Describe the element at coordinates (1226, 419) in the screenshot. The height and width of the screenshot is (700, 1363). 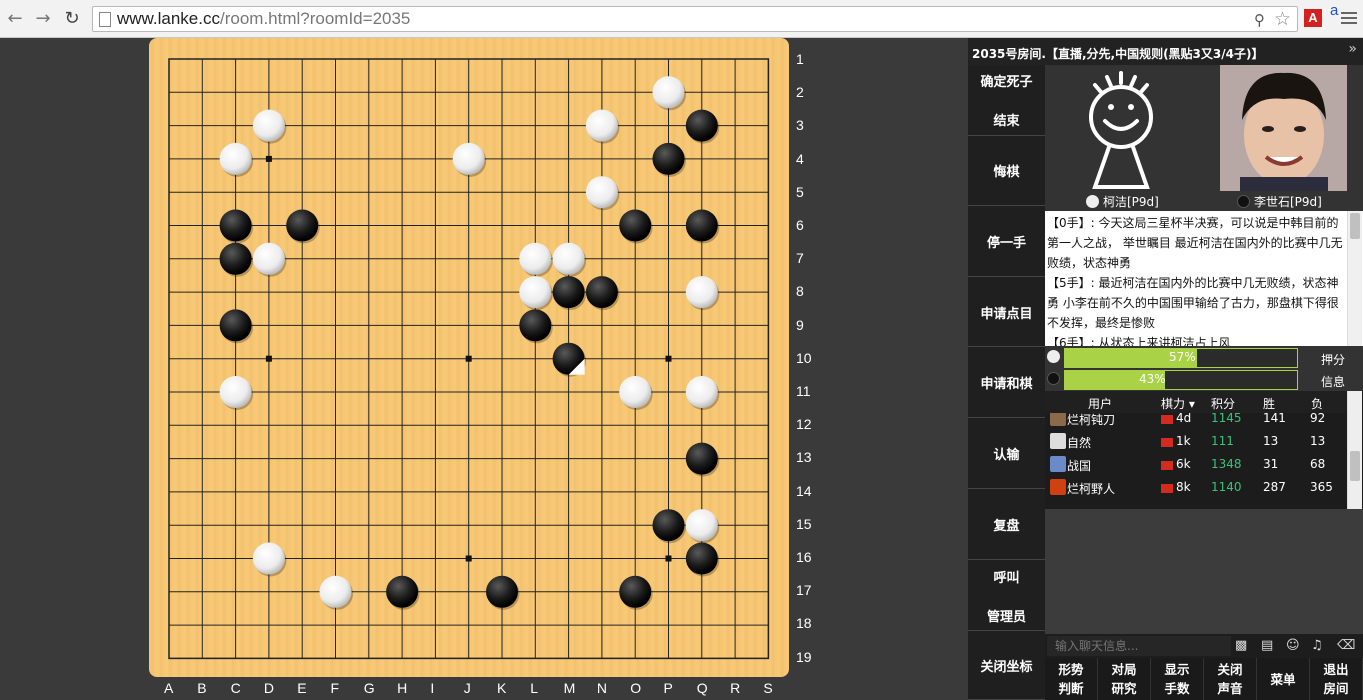
I see `user-score: 1145` at that location.